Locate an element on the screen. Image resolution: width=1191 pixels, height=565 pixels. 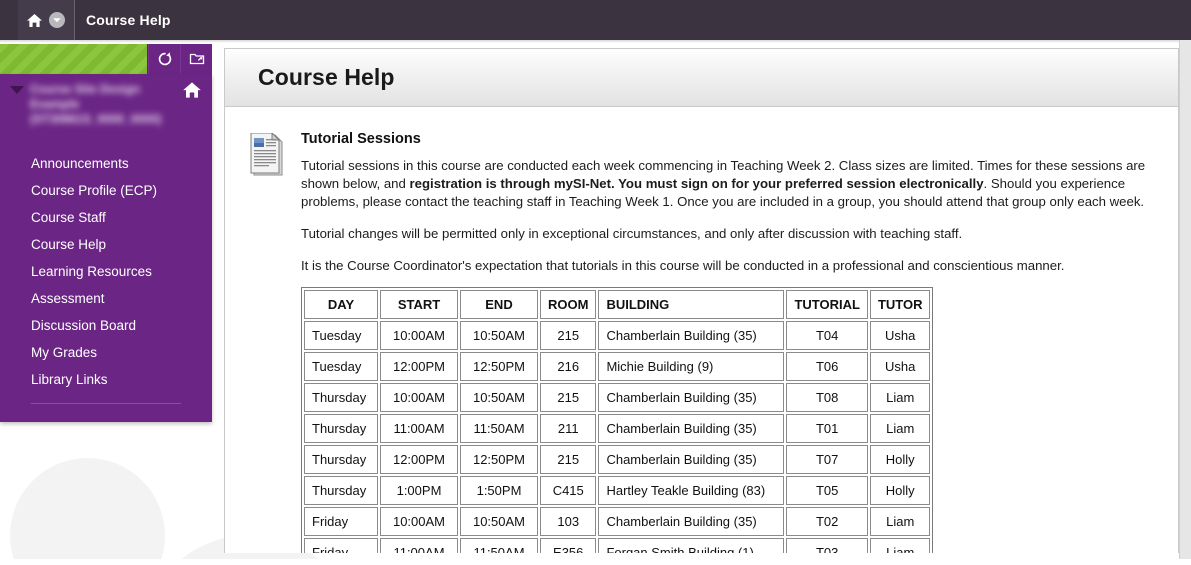
column-header-tutor: TUTOR is located at coordinates (900, 304).